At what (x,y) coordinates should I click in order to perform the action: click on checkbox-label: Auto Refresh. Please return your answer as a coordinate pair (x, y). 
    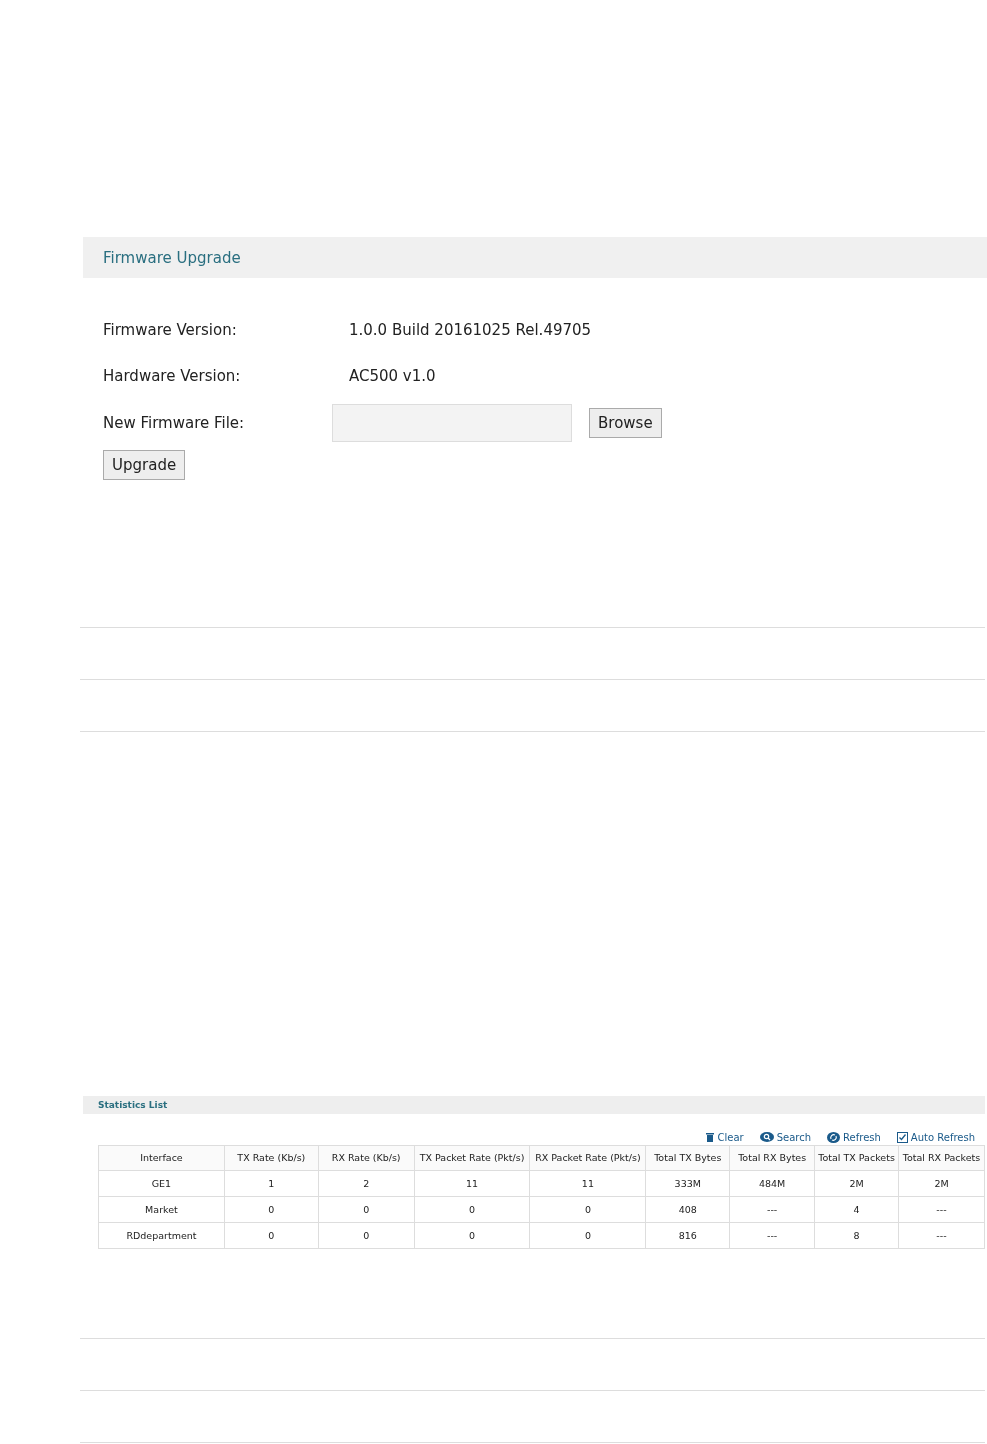
    Looking at the image, I should click on (942, 1137).